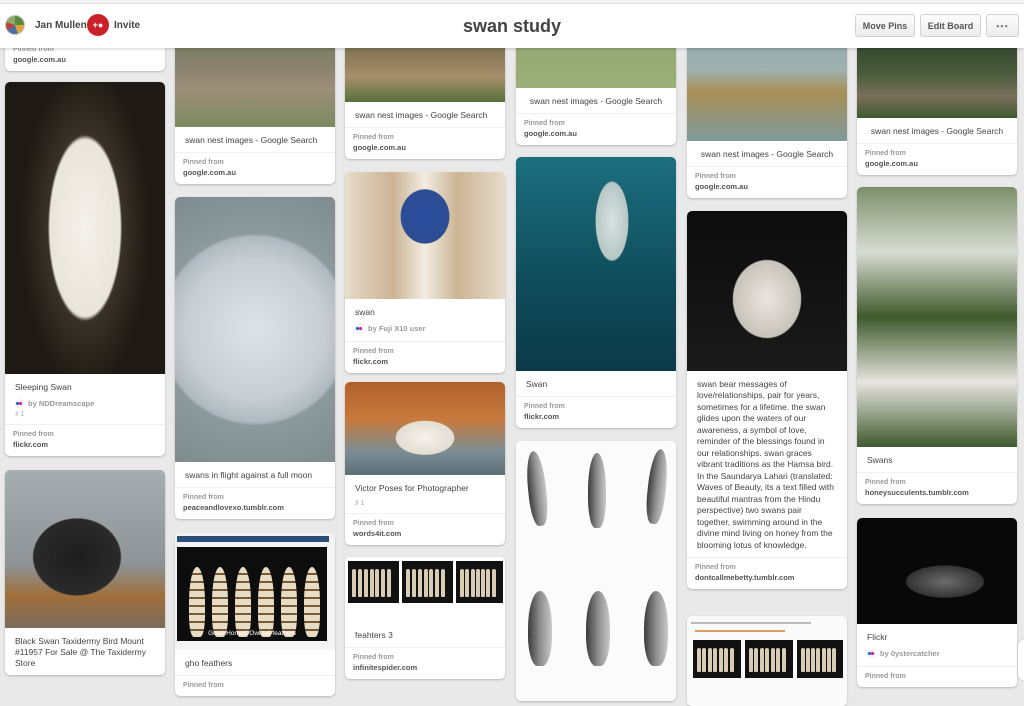  Describe the element at coordinates (871, 654) in the screenshot. I see `flickr-icon` at that location.